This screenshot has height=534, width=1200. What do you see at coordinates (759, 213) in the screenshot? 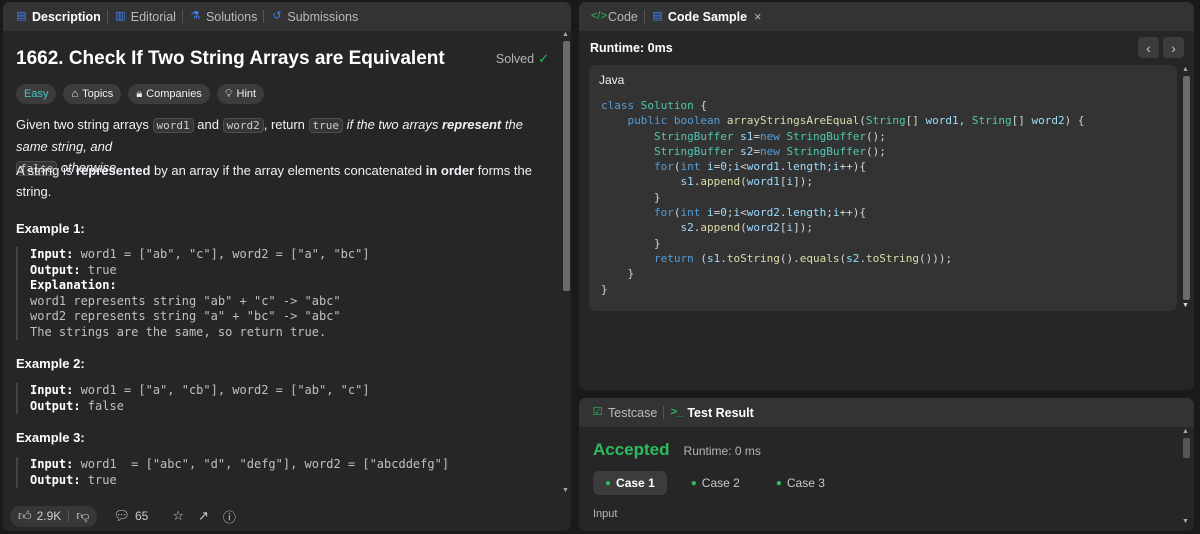
I see `code-line: for(int i=0;i<word2.length;i++){` at bounding box center [759, 213].